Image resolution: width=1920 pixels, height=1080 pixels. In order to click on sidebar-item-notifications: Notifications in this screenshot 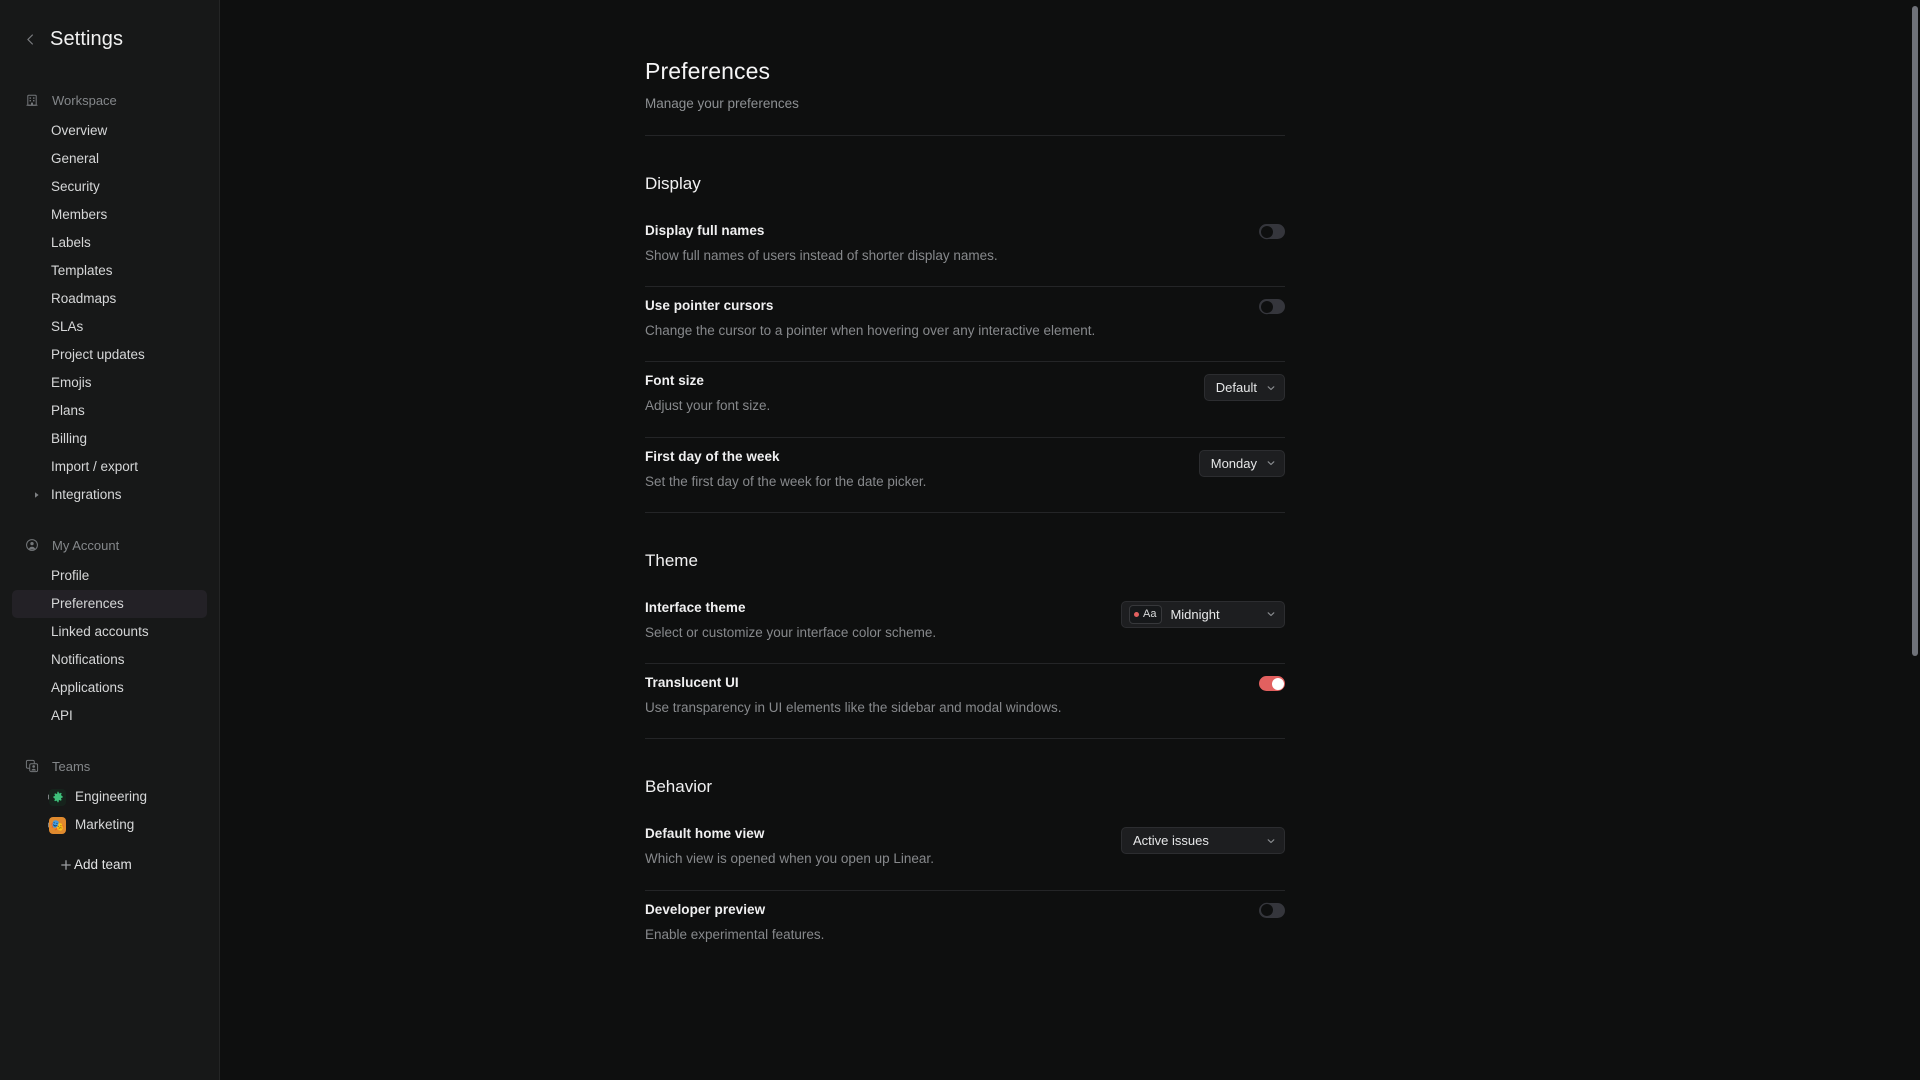, I will do `click(109, 660)`.